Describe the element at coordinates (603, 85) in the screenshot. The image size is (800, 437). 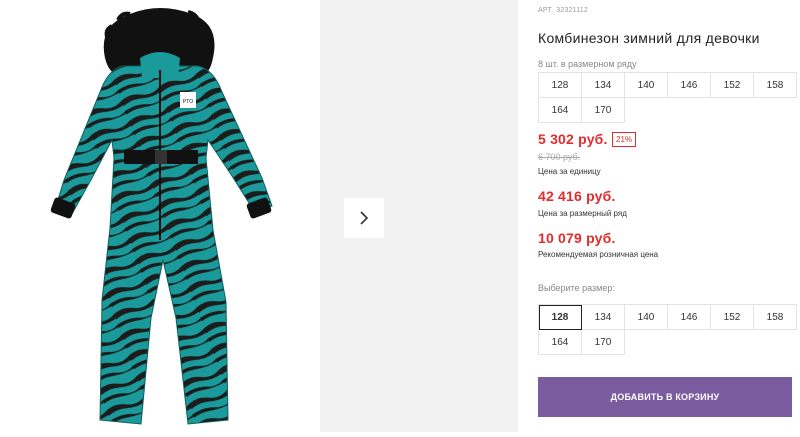
I see `range-size-cell: 134` at that location.